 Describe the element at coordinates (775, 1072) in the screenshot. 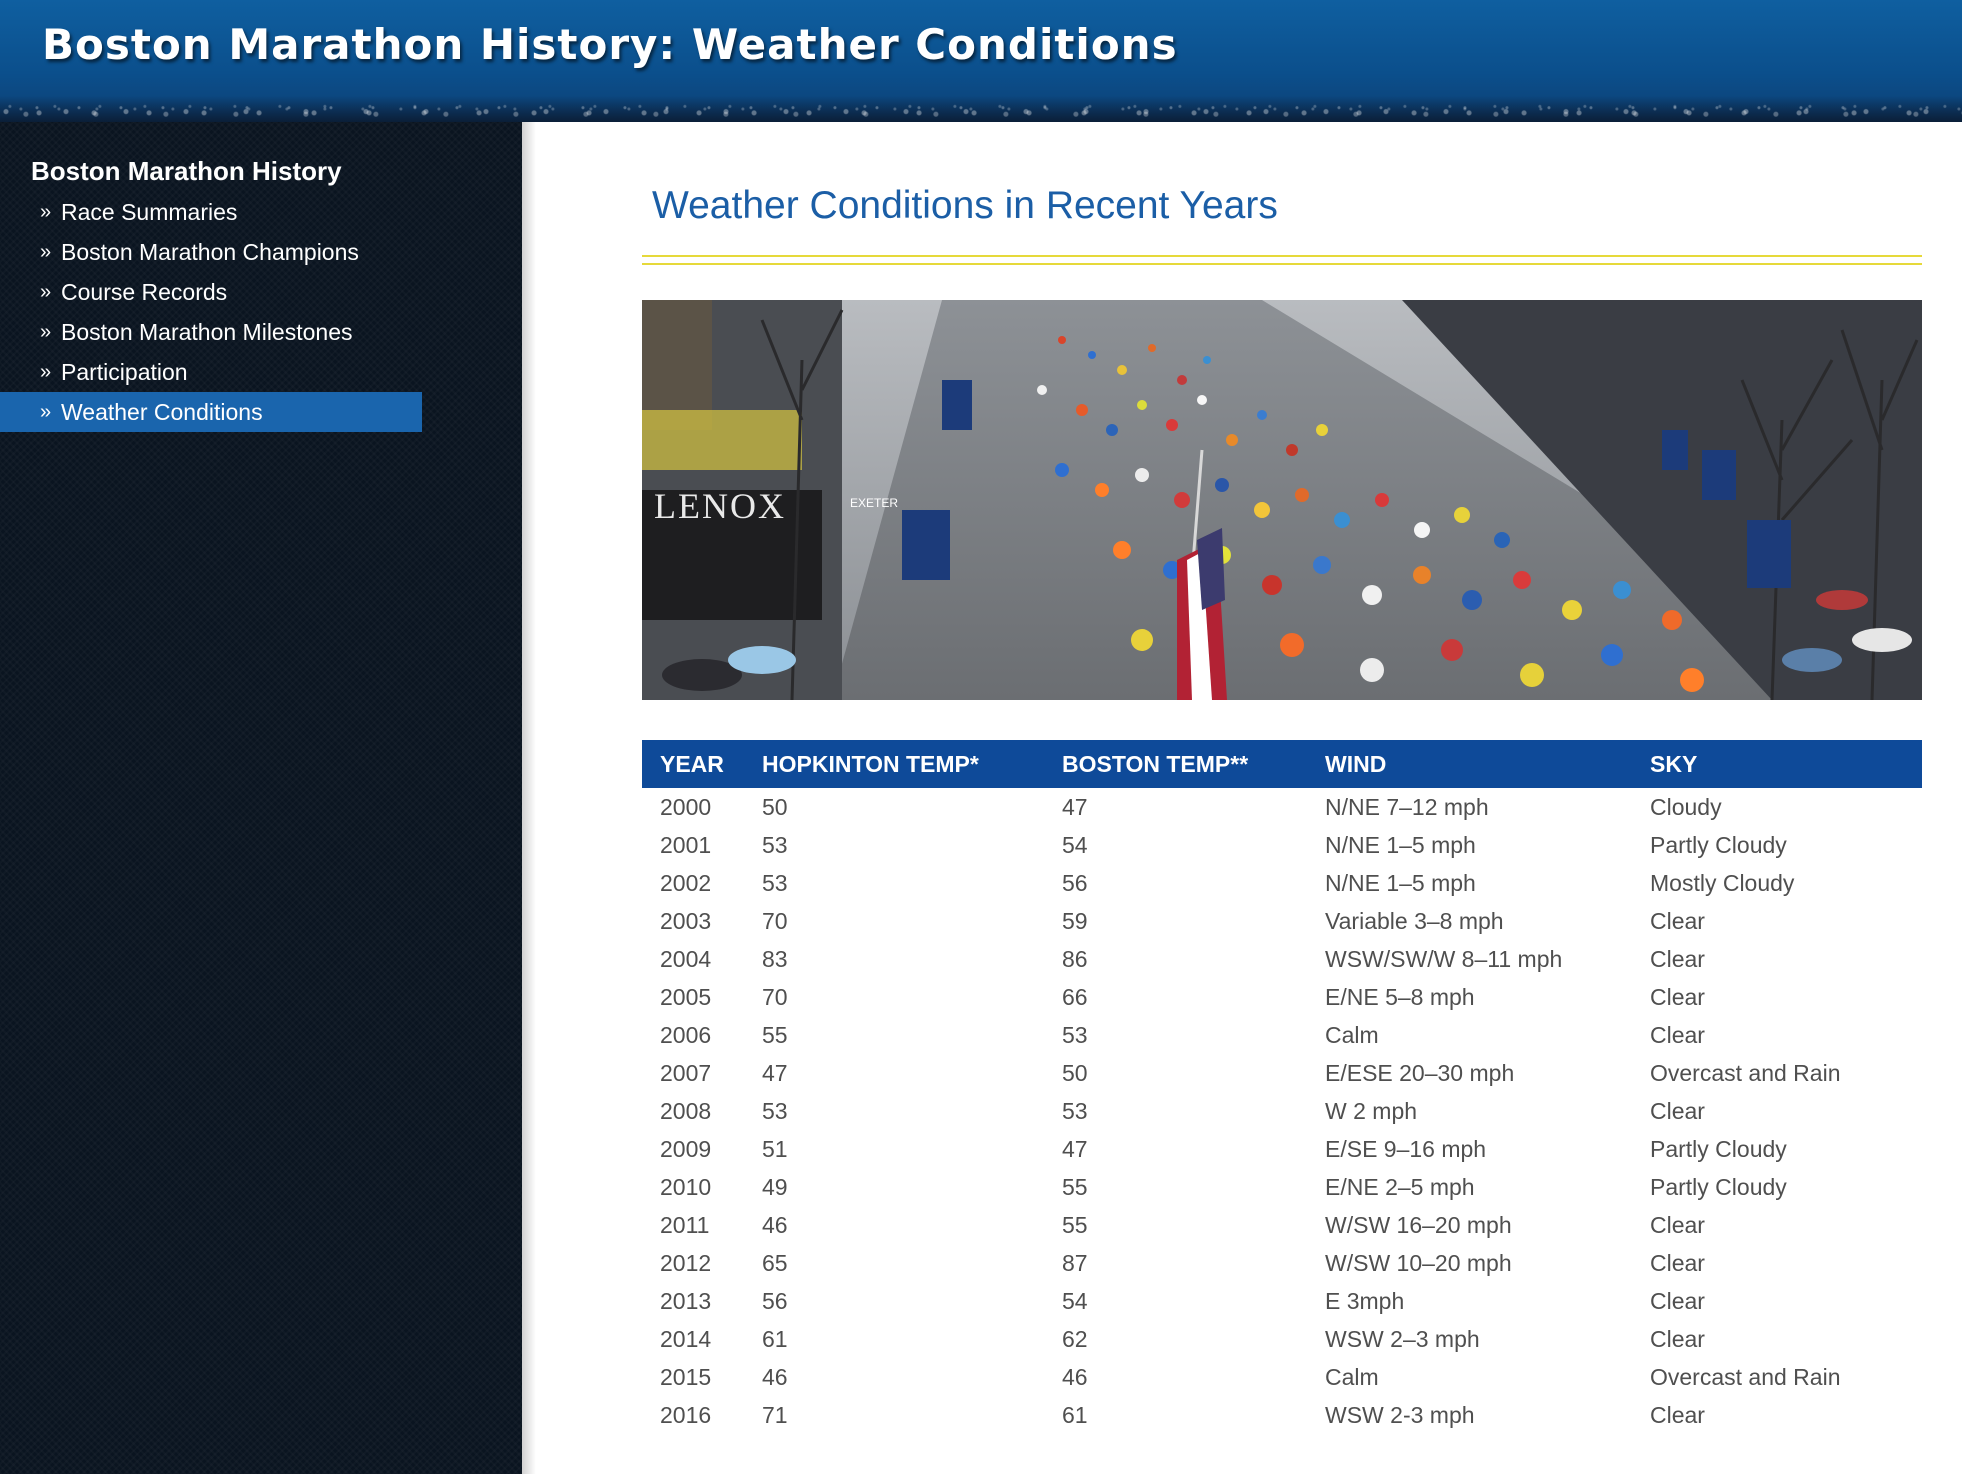

I see `hopkinton-temp-cell: 47` at that location.